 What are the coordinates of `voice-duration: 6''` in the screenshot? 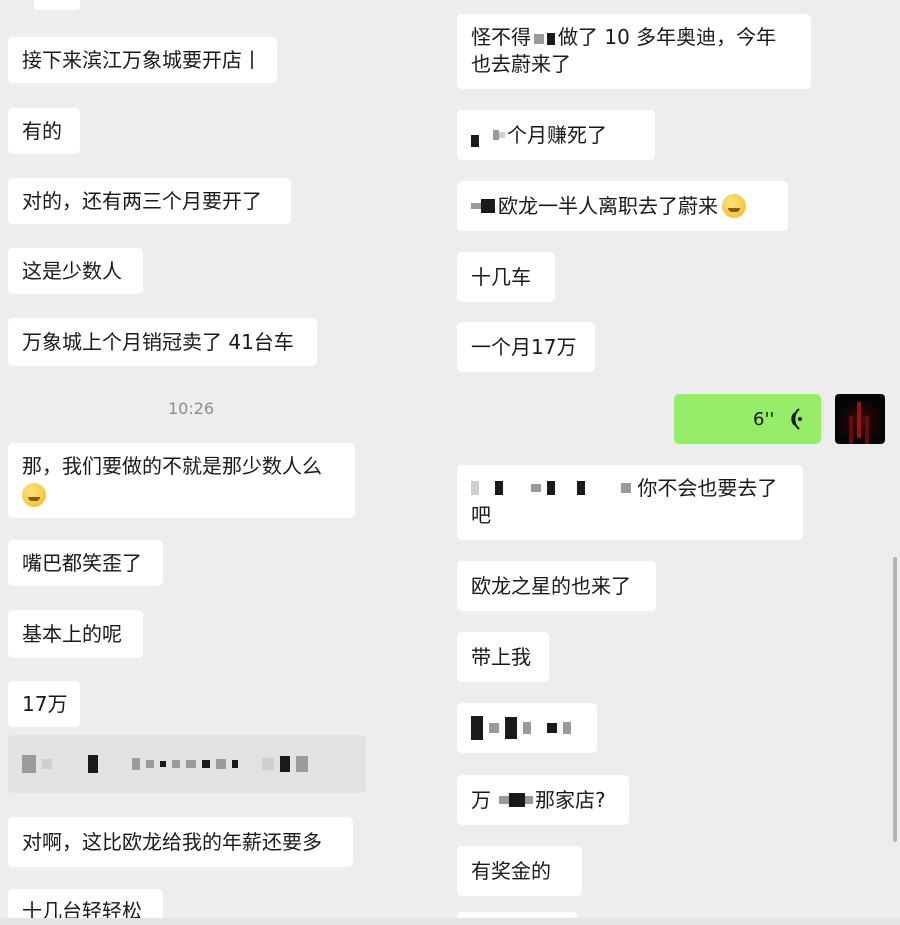 It's located at (764, 419).